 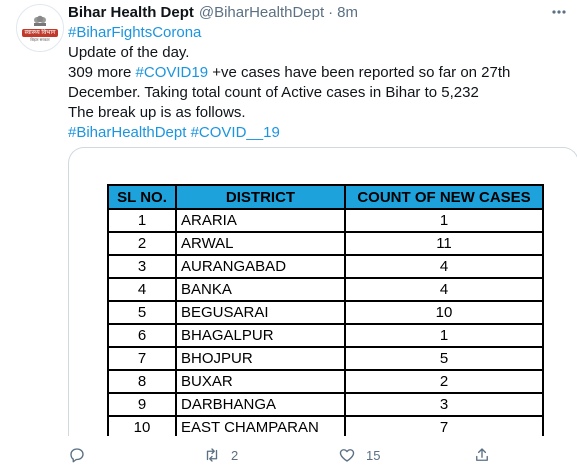 I want to click on tweet-header: Bihar Health Dept @BiharHealthDept · 8m, so click(x=318, y=12).